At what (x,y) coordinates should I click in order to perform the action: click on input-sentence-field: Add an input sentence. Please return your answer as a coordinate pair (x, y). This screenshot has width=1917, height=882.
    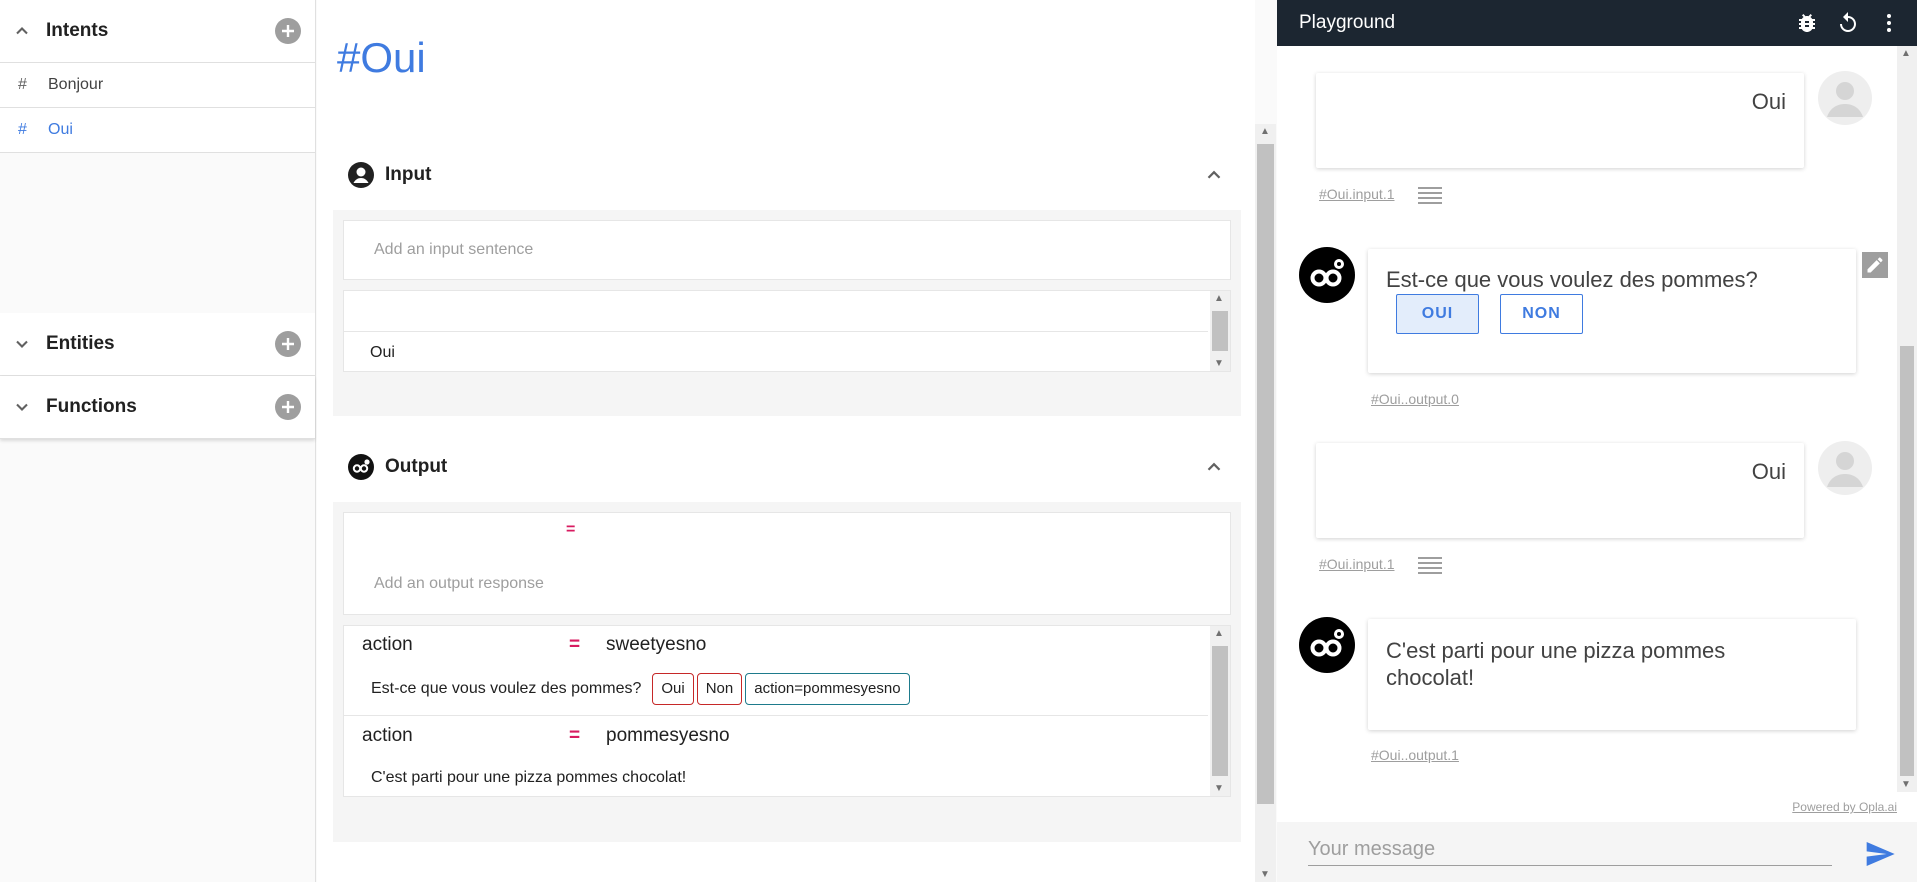
    Looking at the image, I should click on (787, 250).